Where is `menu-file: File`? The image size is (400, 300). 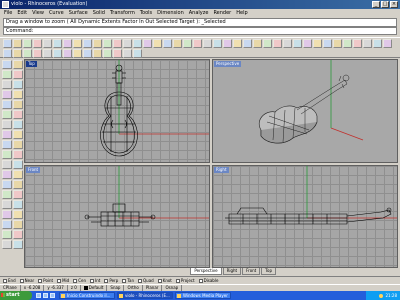
menu-file: File is located at coordinates (8, 13).